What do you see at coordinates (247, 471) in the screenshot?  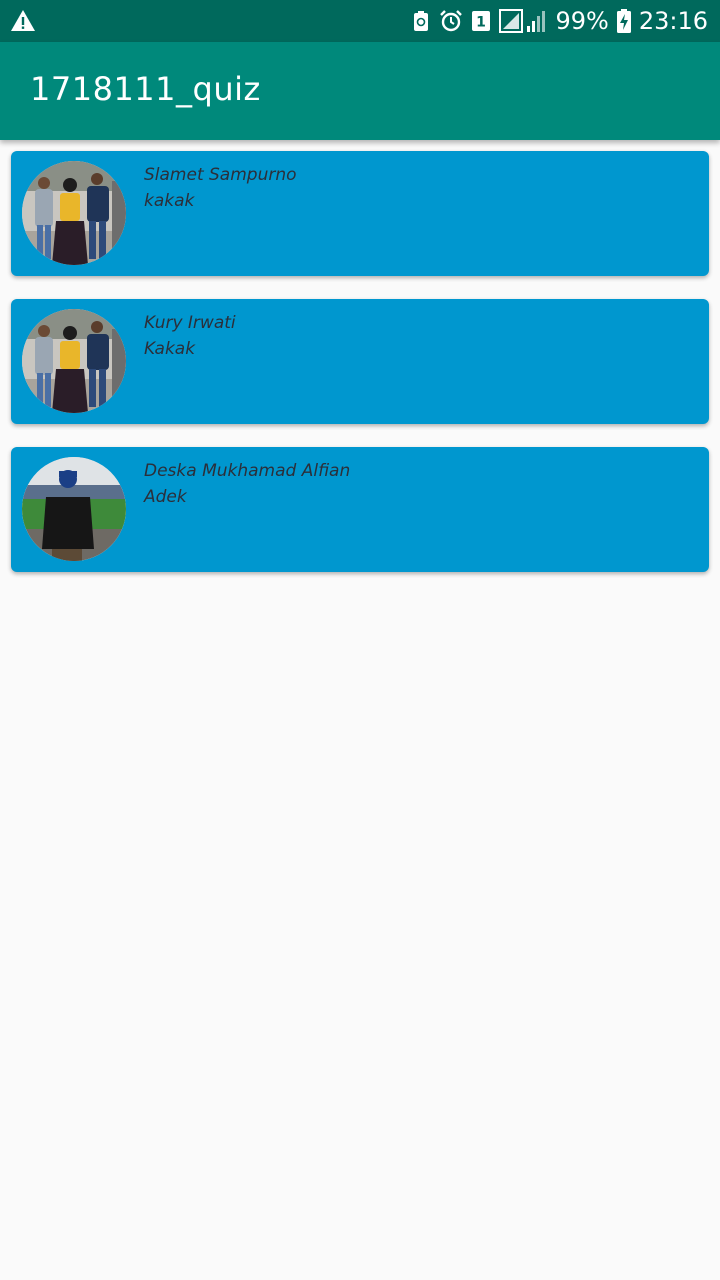 I see `contact-name: Deska Mukhamad Alfian` at bounding box center [247, 471].